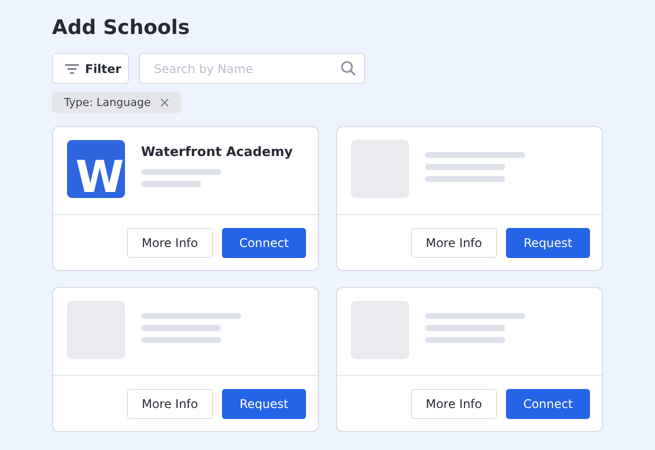  Describe the element at coordinates (90, 68) in the screenshot. I see `filter-button: Filter` at that location.